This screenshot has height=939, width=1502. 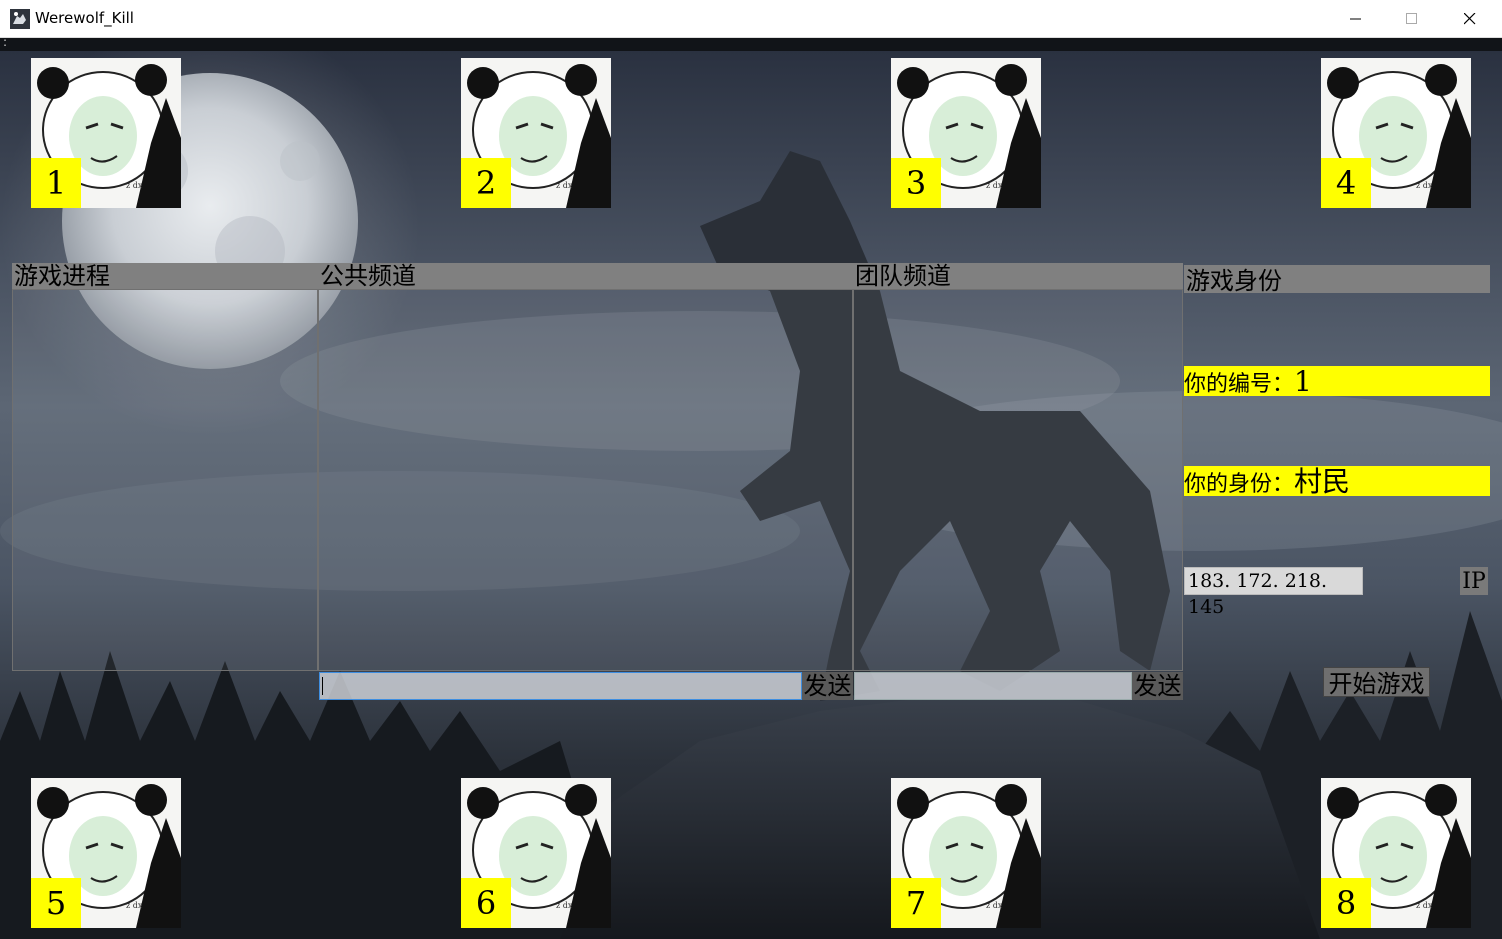 I want to click on seat-4-avatar: z dx 4, so click(x=1396, y=133).